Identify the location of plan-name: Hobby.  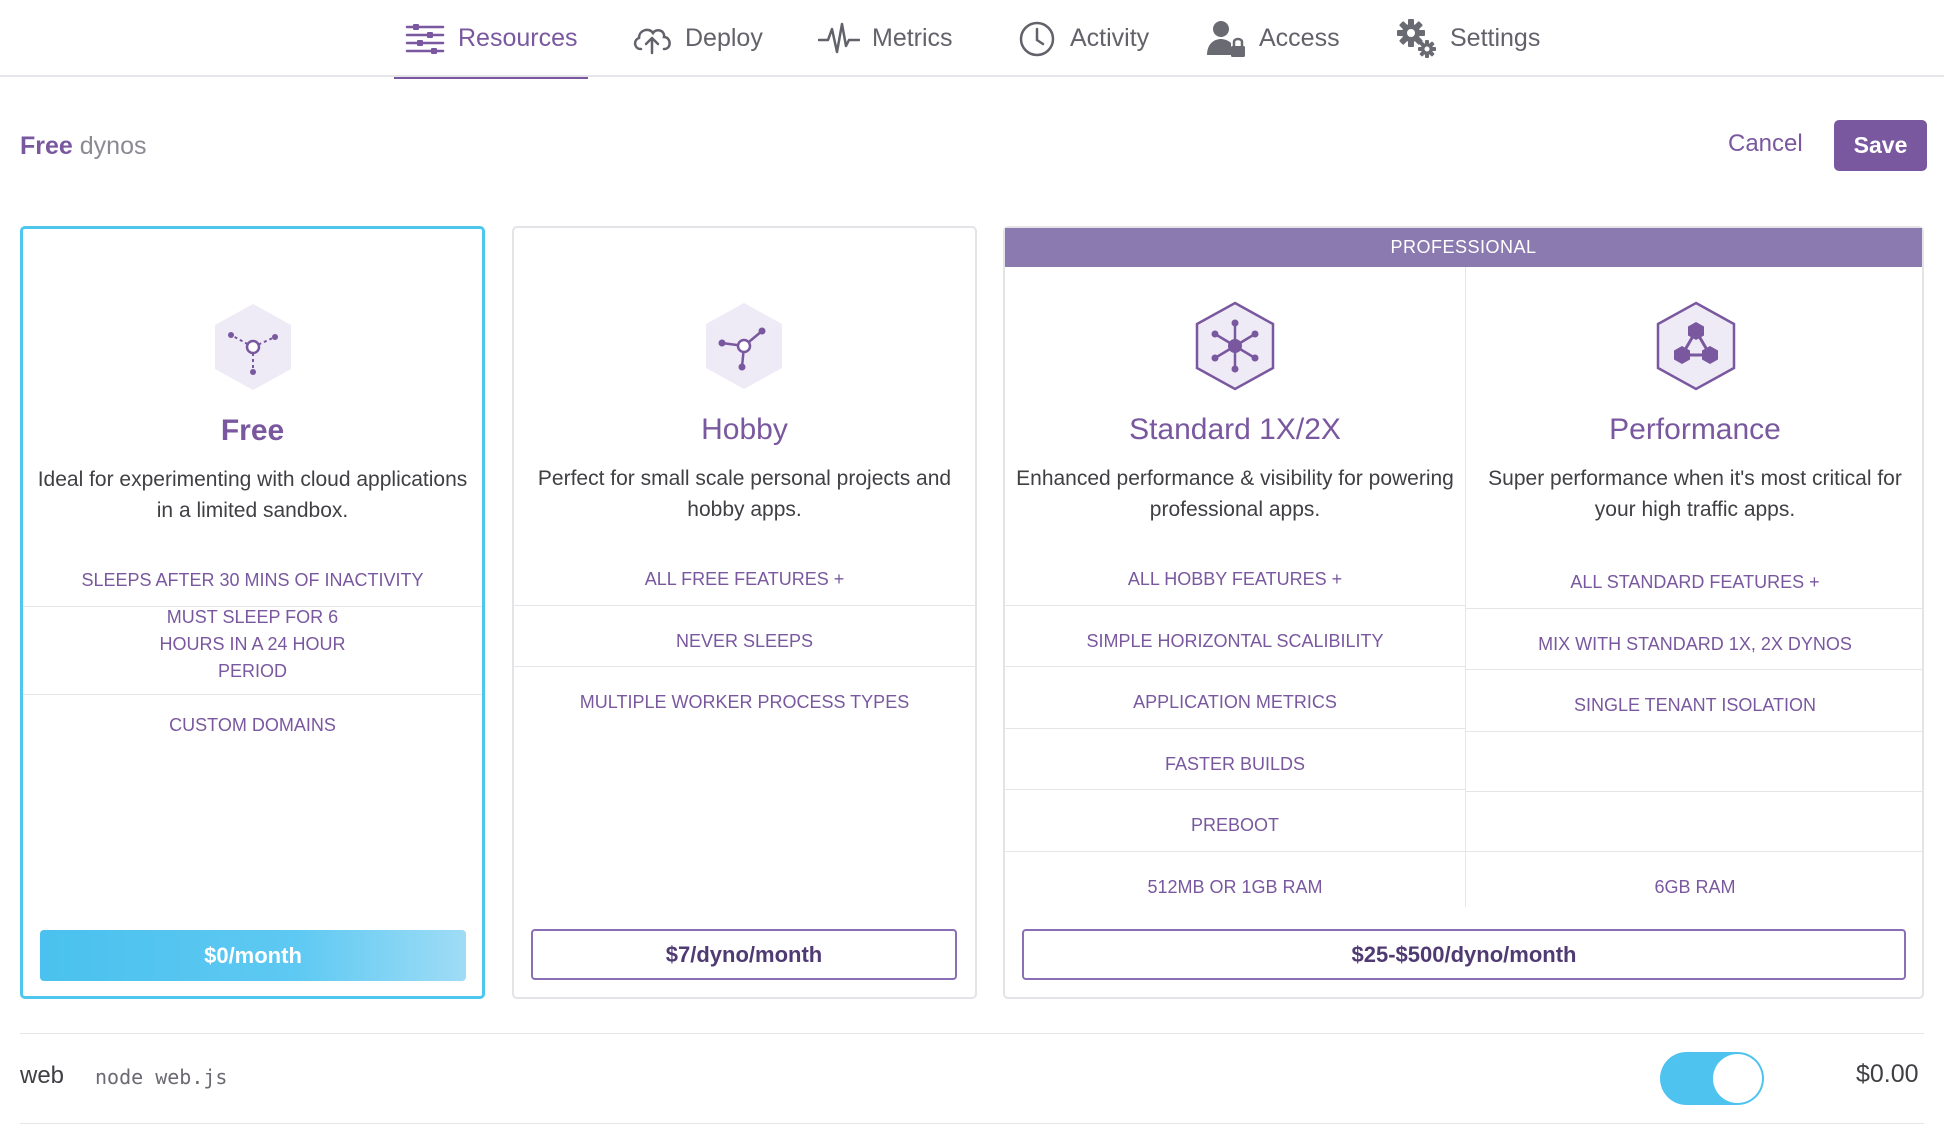
(744, 429).